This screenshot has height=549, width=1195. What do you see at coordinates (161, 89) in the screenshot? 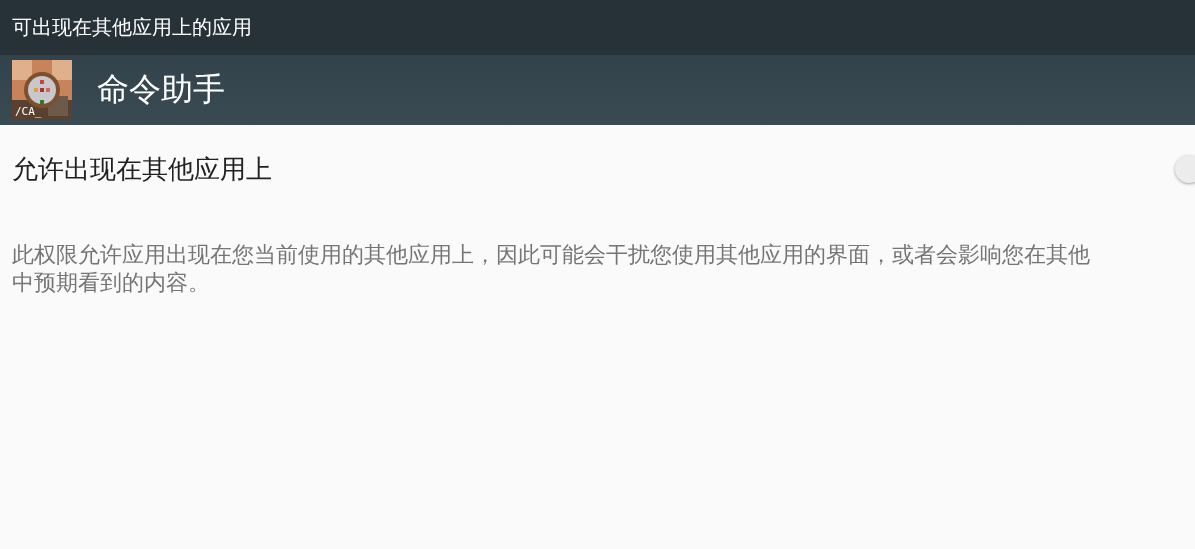
I see `app-name: 命令助手` at bounding box center [161, 89].